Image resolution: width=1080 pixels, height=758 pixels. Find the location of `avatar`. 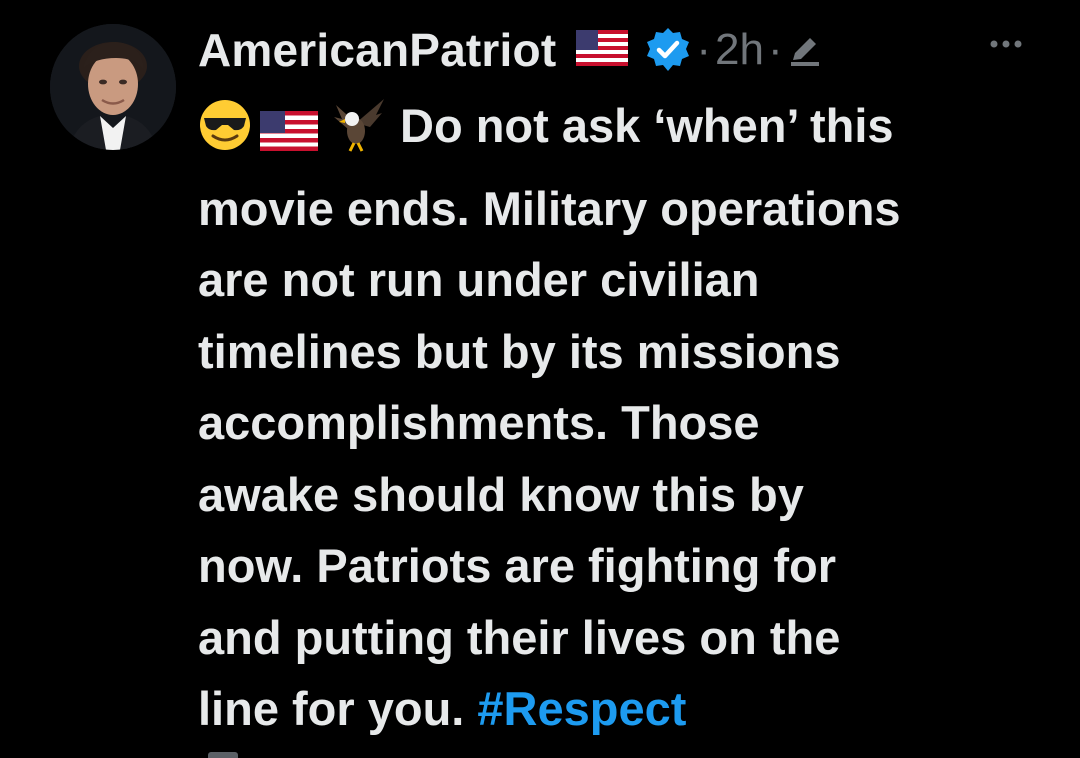

avatar is located at coordinates (113, 87).